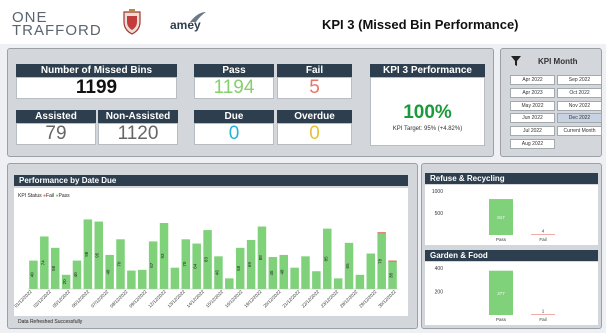  What do you see at coordinates (532, 144) in the screenshot?
I see `month-option-aug-2022: Aug 2022` at bounding box center [532, 144].